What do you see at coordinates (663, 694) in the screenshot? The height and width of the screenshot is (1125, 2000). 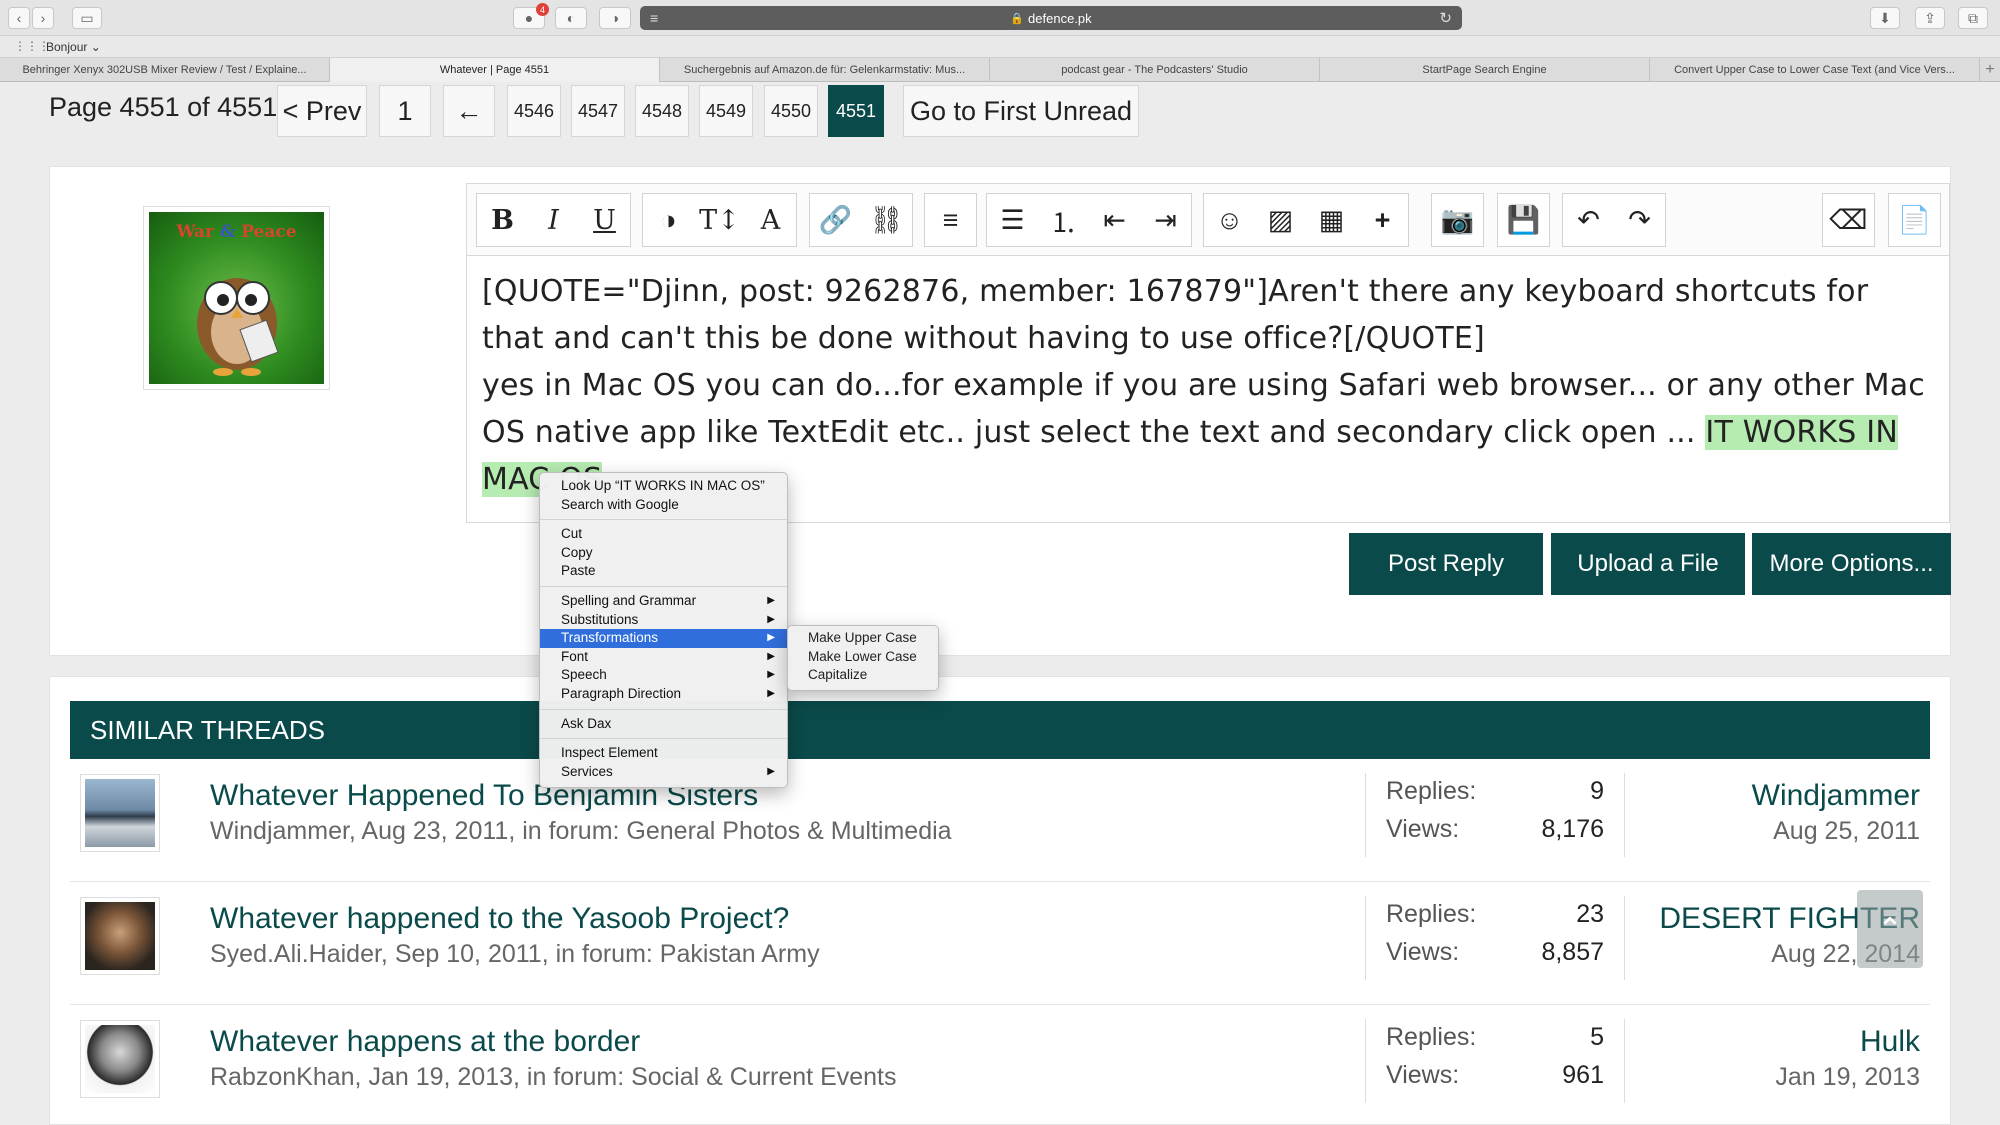 I see `menu-item-paragraph-direction: Paragraph Direction ▶` at bounding box center [663, 694].